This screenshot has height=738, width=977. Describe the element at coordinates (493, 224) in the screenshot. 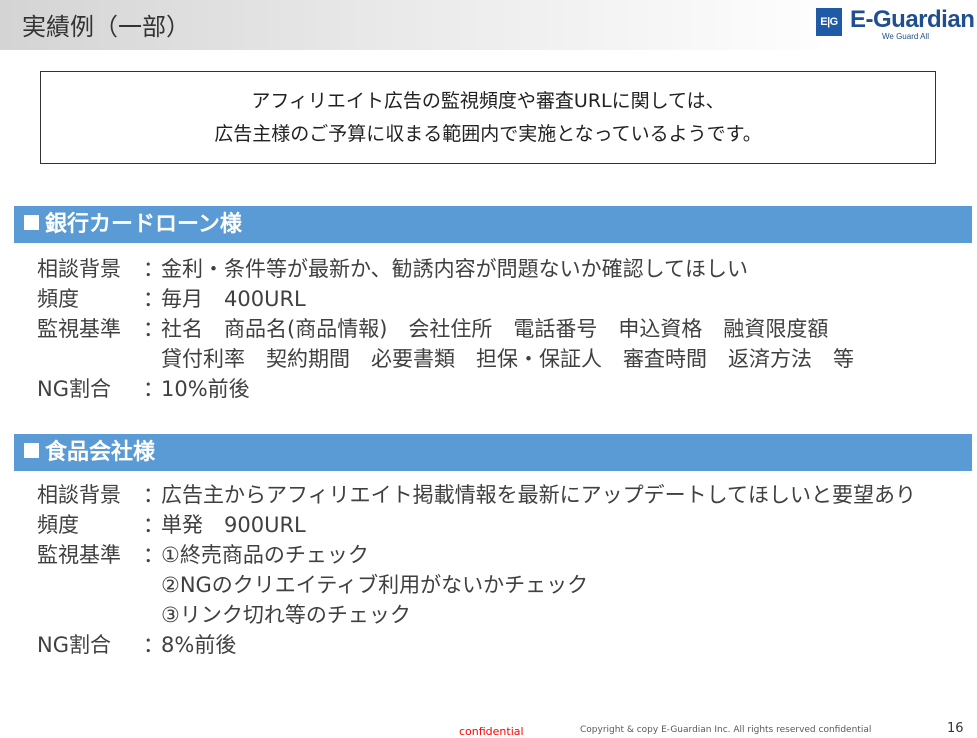

I see `section-header-bank: 銀行カードローン様` at that location.